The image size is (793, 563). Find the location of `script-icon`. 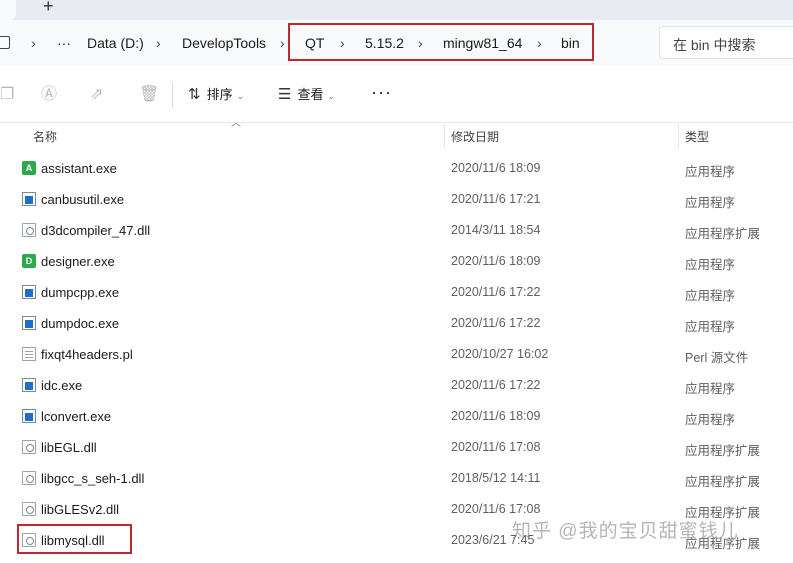

script-icon is located at coordinates (29, 354).